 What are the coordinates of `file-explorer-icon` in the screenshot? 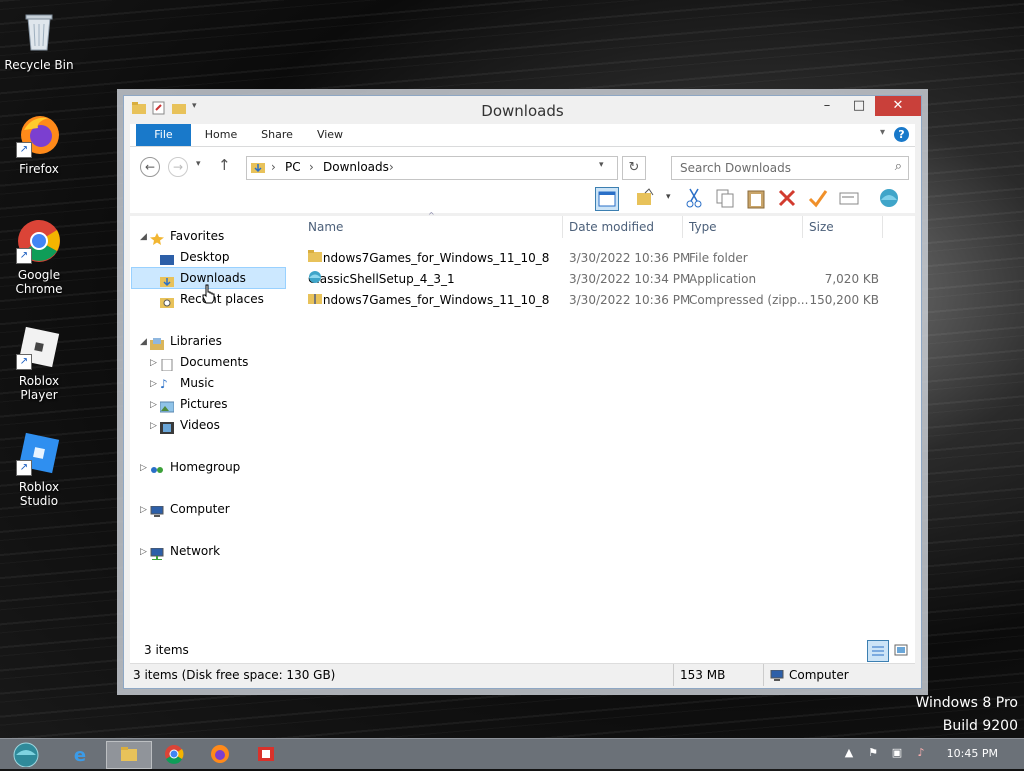 It's located at (129, 755).